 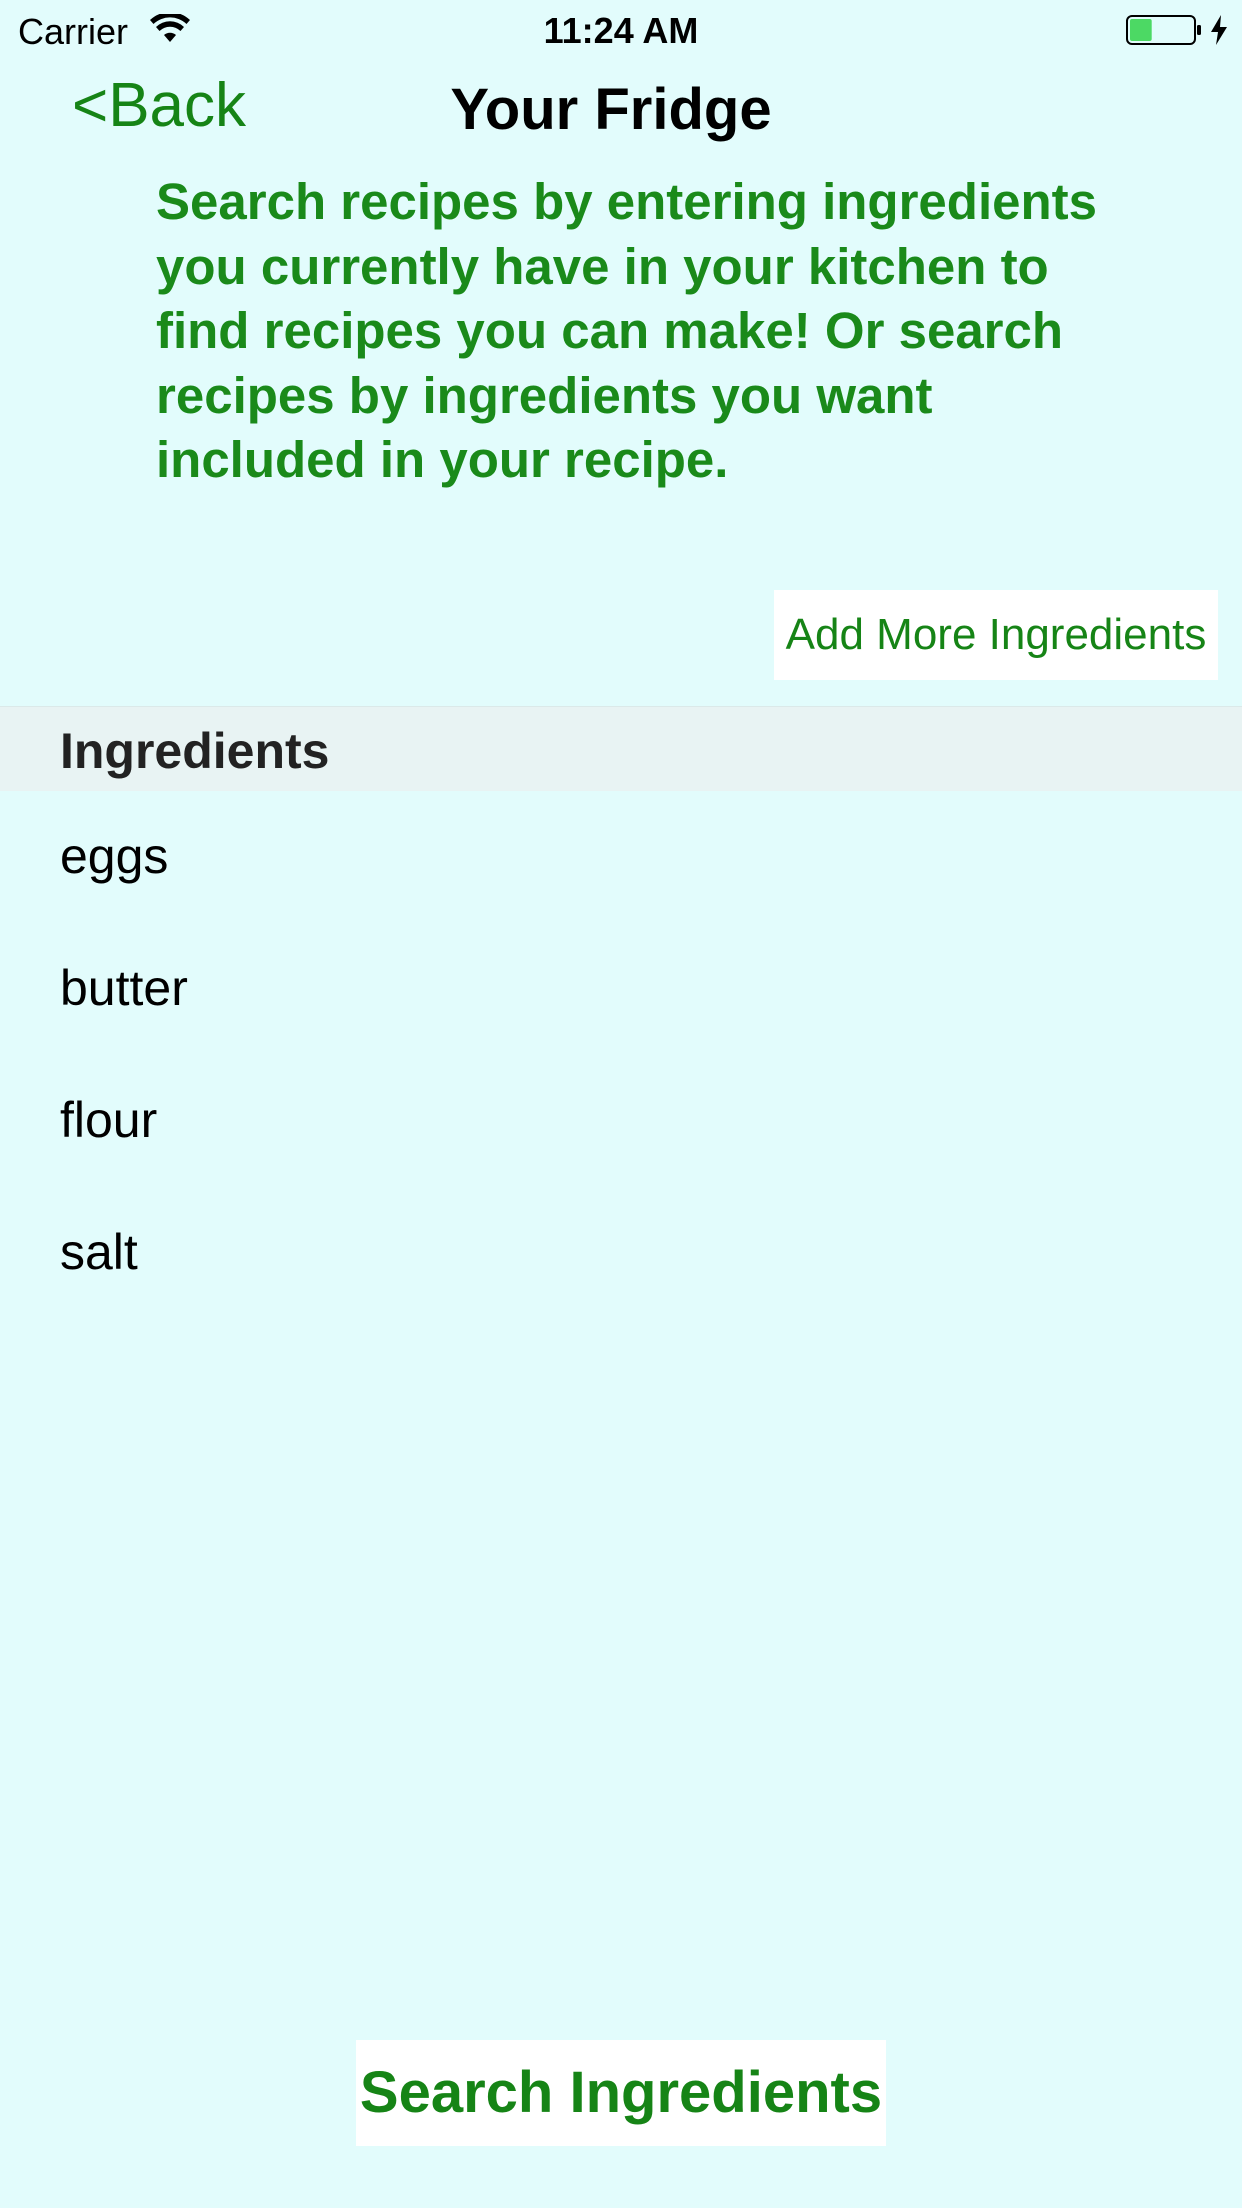 What do you see at coordinates (621, 1252) in the screenshot?
I see `ingredient-row: salt` at bounding box center [621, 1252].